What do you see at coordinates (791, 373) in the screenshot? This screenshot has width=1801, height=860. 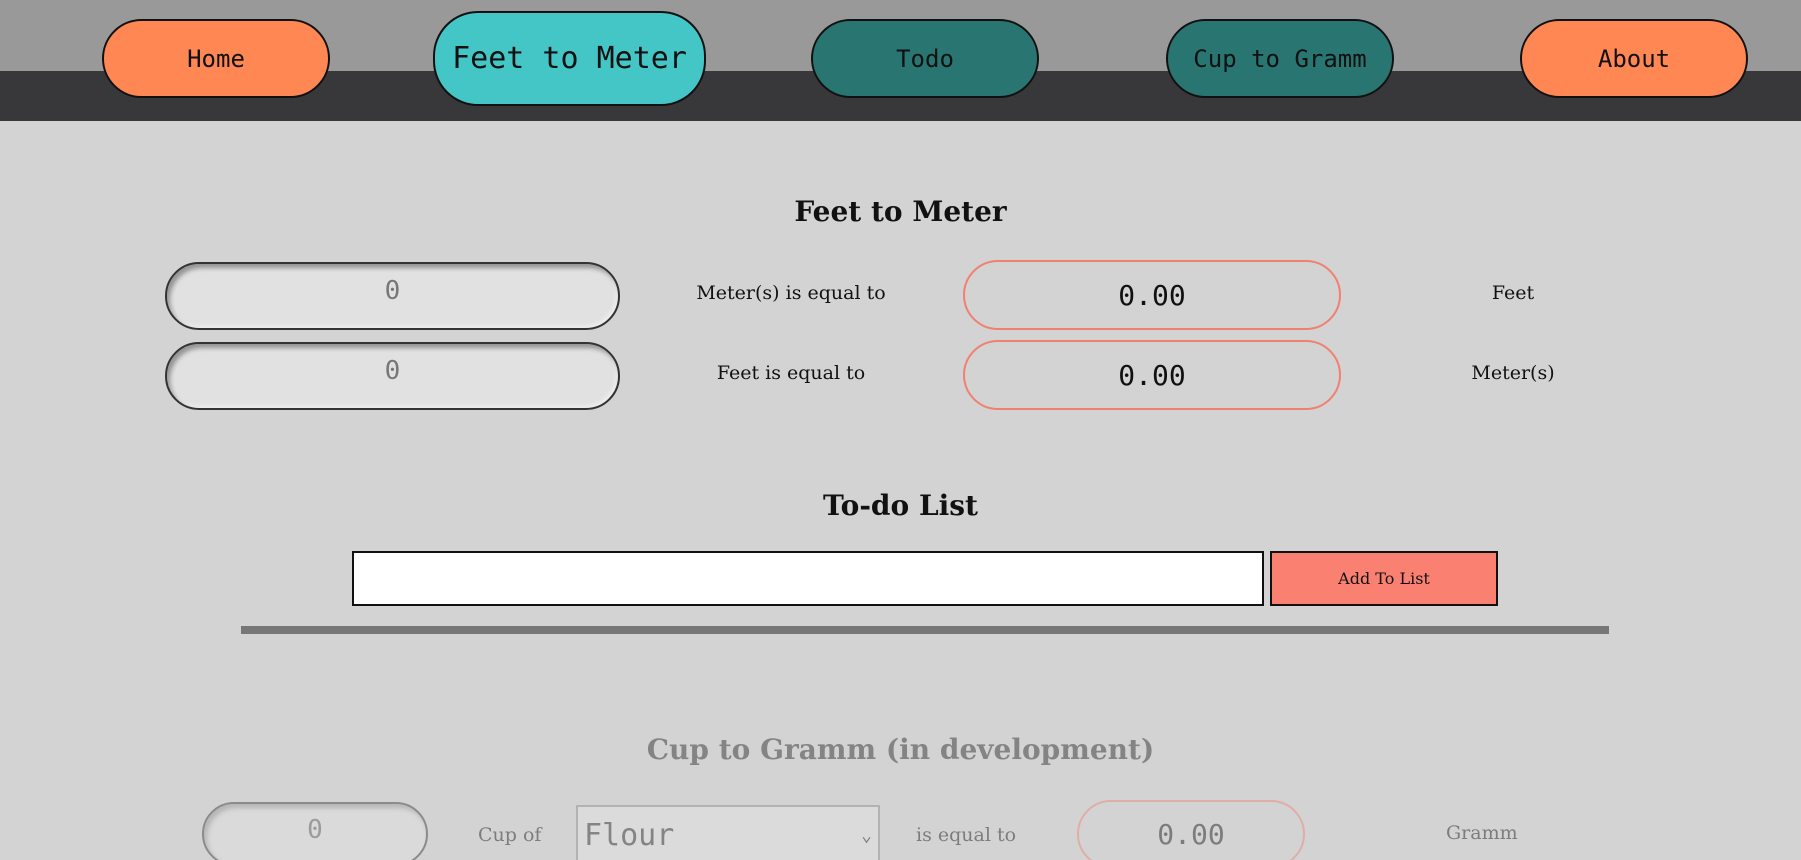 I see `feet-equal-label: Feet is equal to` at bounding box center [791, 373].